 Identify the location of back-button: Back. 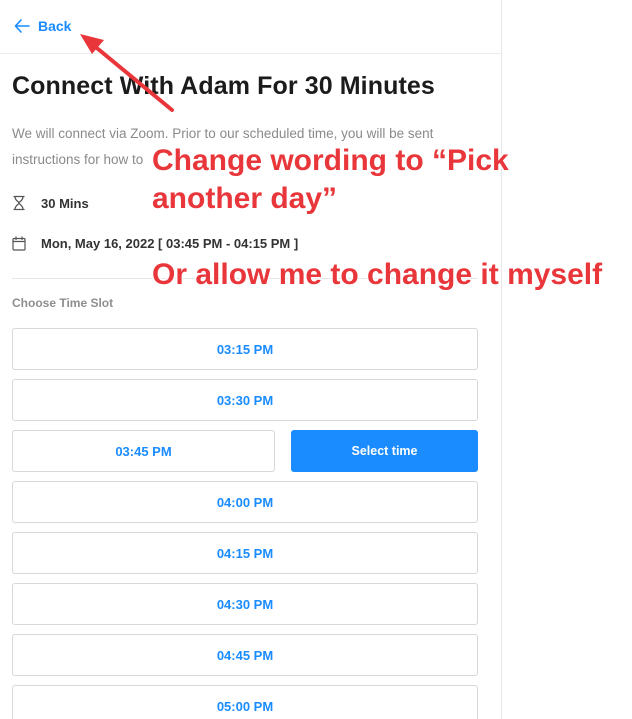
(42, 26).